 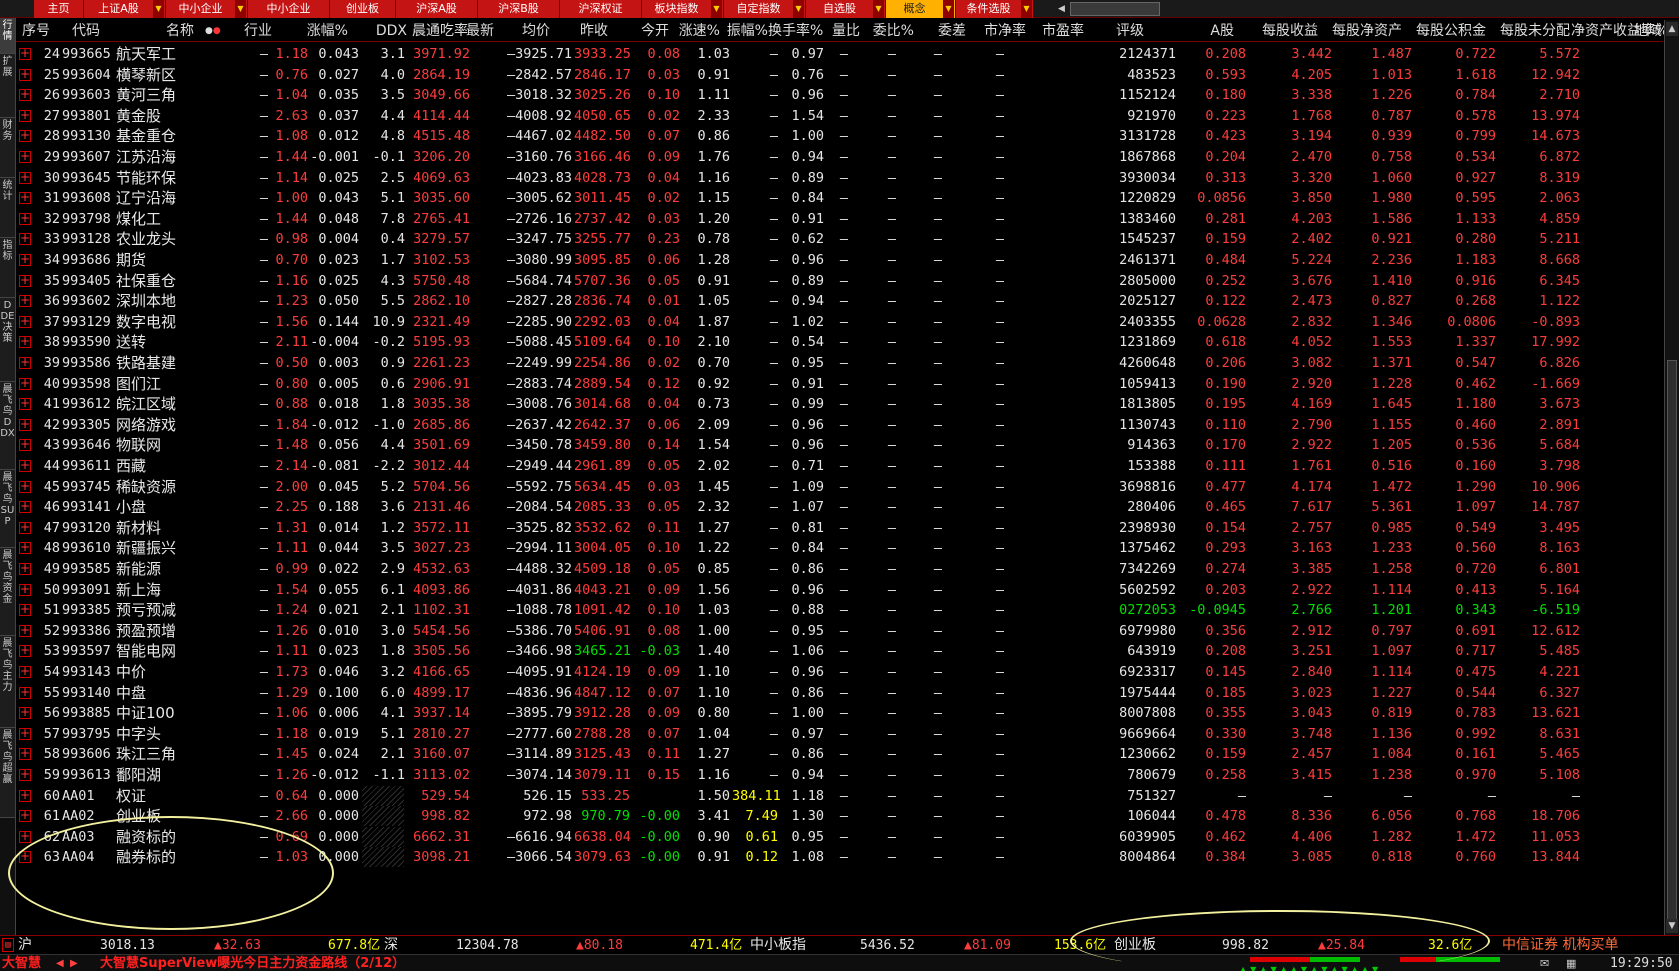 I want to click on col-header-rating: 评级, so click(x=1118, y=31).